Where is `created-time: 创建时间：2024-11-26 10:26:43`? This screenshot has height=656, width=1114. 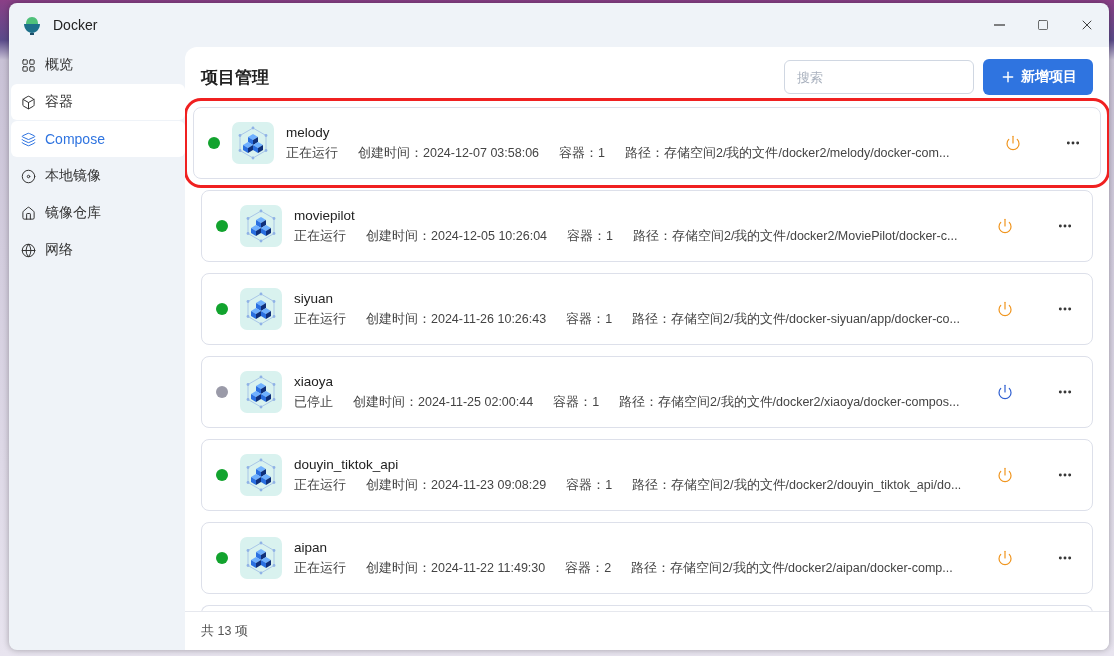
created-time: 创建时间：2024-11-26 10:26:43 is located at coordinates (456, 319).